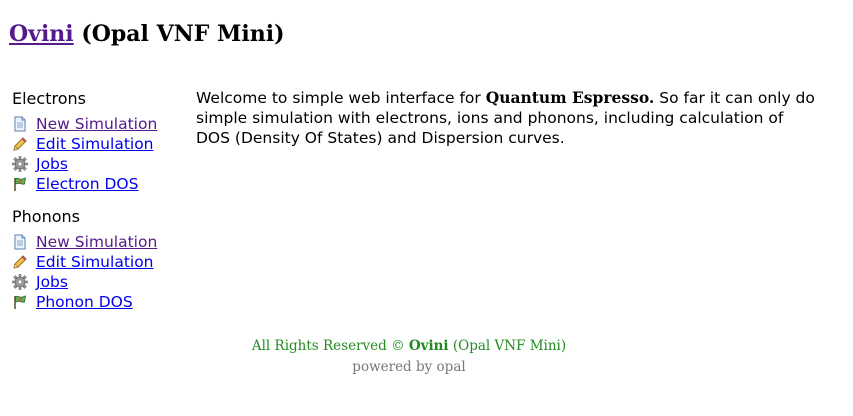 The height and width of the screenshot is (416, 853). Describe the element at coordinates (49, 98) in the screenshot. I see `electrons-section-title: Electrons` at that location.